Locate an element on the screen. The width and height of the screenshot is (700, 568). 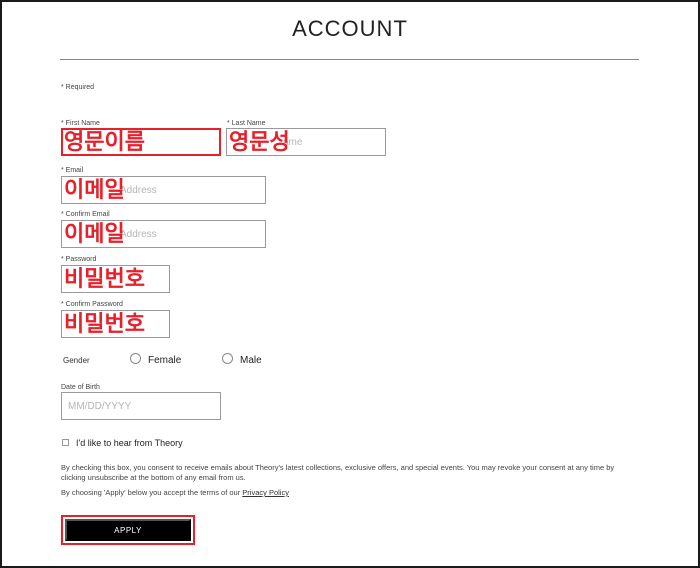
gender-female-radio is located at coordinates (135, 358).